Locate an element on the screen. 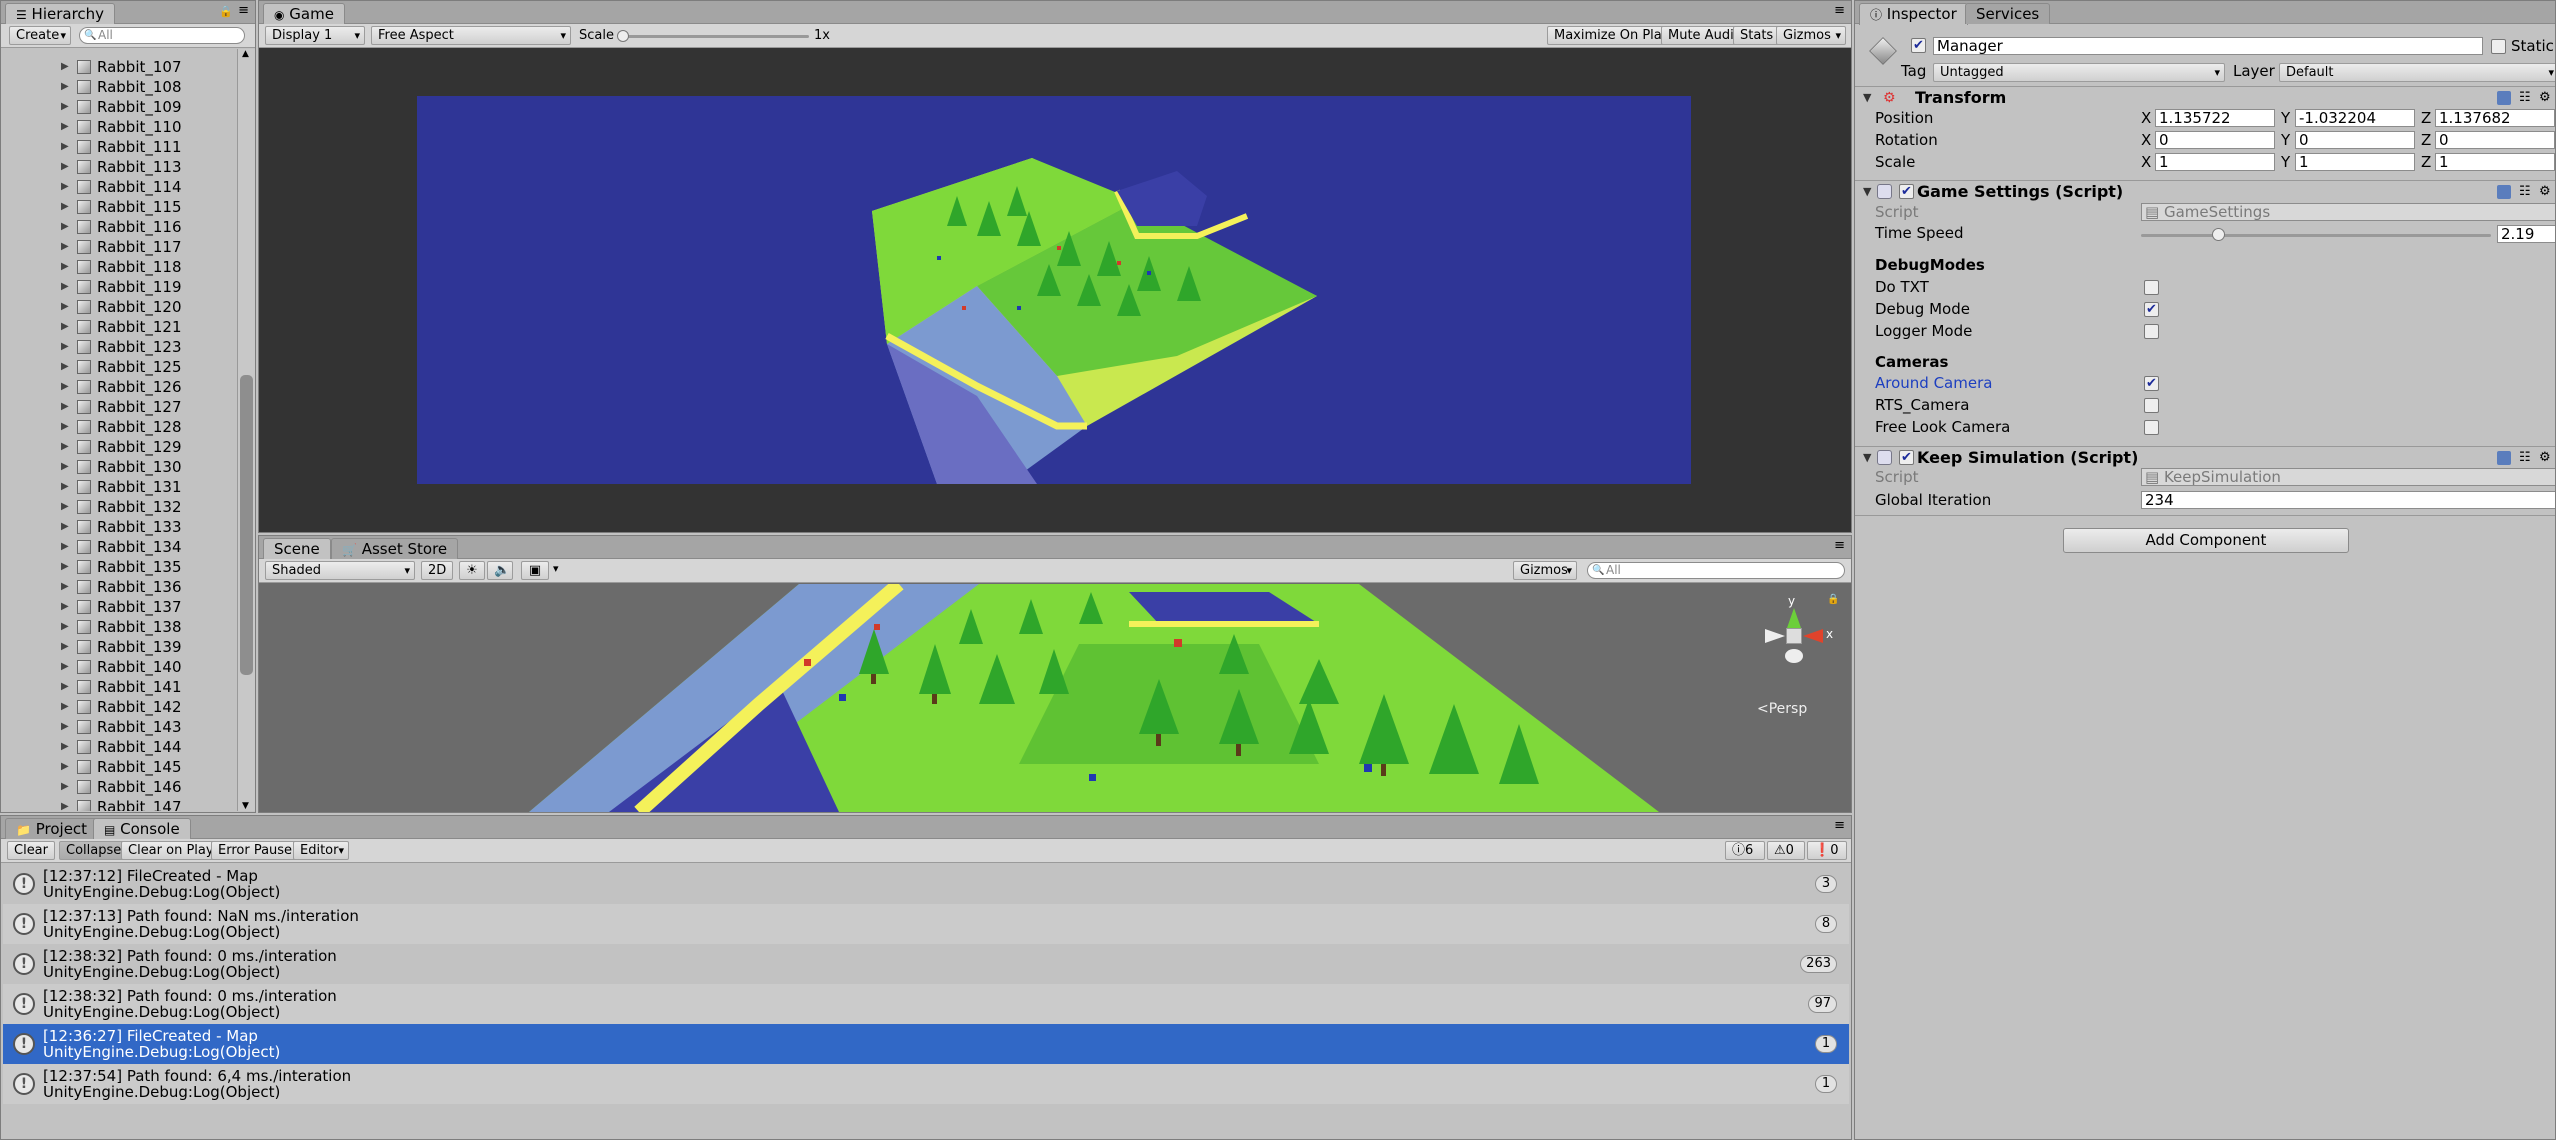 This screenshot has height=1140, width=2556. add-component-button: Add Component is located at coordinates (2206, 540).